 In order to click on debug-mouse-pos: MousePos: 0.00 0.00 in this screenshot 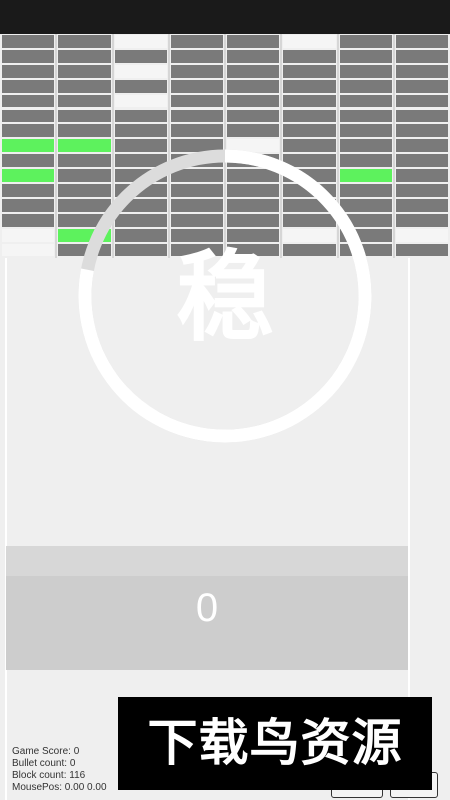, I will do `click(59, 787)`.